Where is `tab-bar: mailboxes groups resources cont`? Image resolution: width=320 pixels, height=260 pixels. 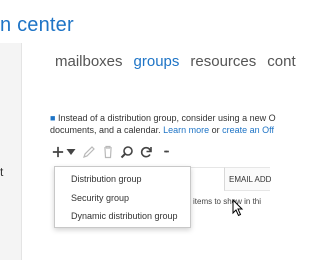
tab-bar: mailboxes groups resources cont is located at coordinates (175, 61).